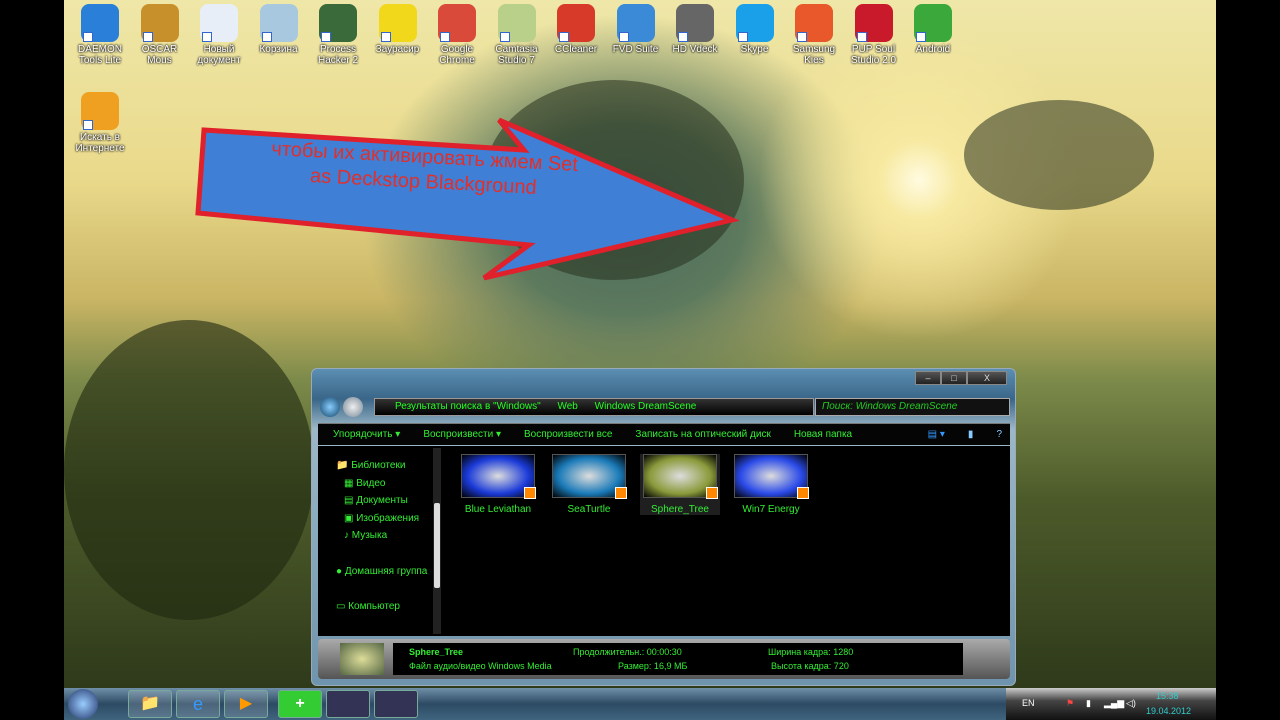 The height and width of the screenshot is (720, 1280). What do you see at coordinates (376, 500) in the screenshot?
I see `nav-documents: ▤ Документы` at bounding box center [376, 500].